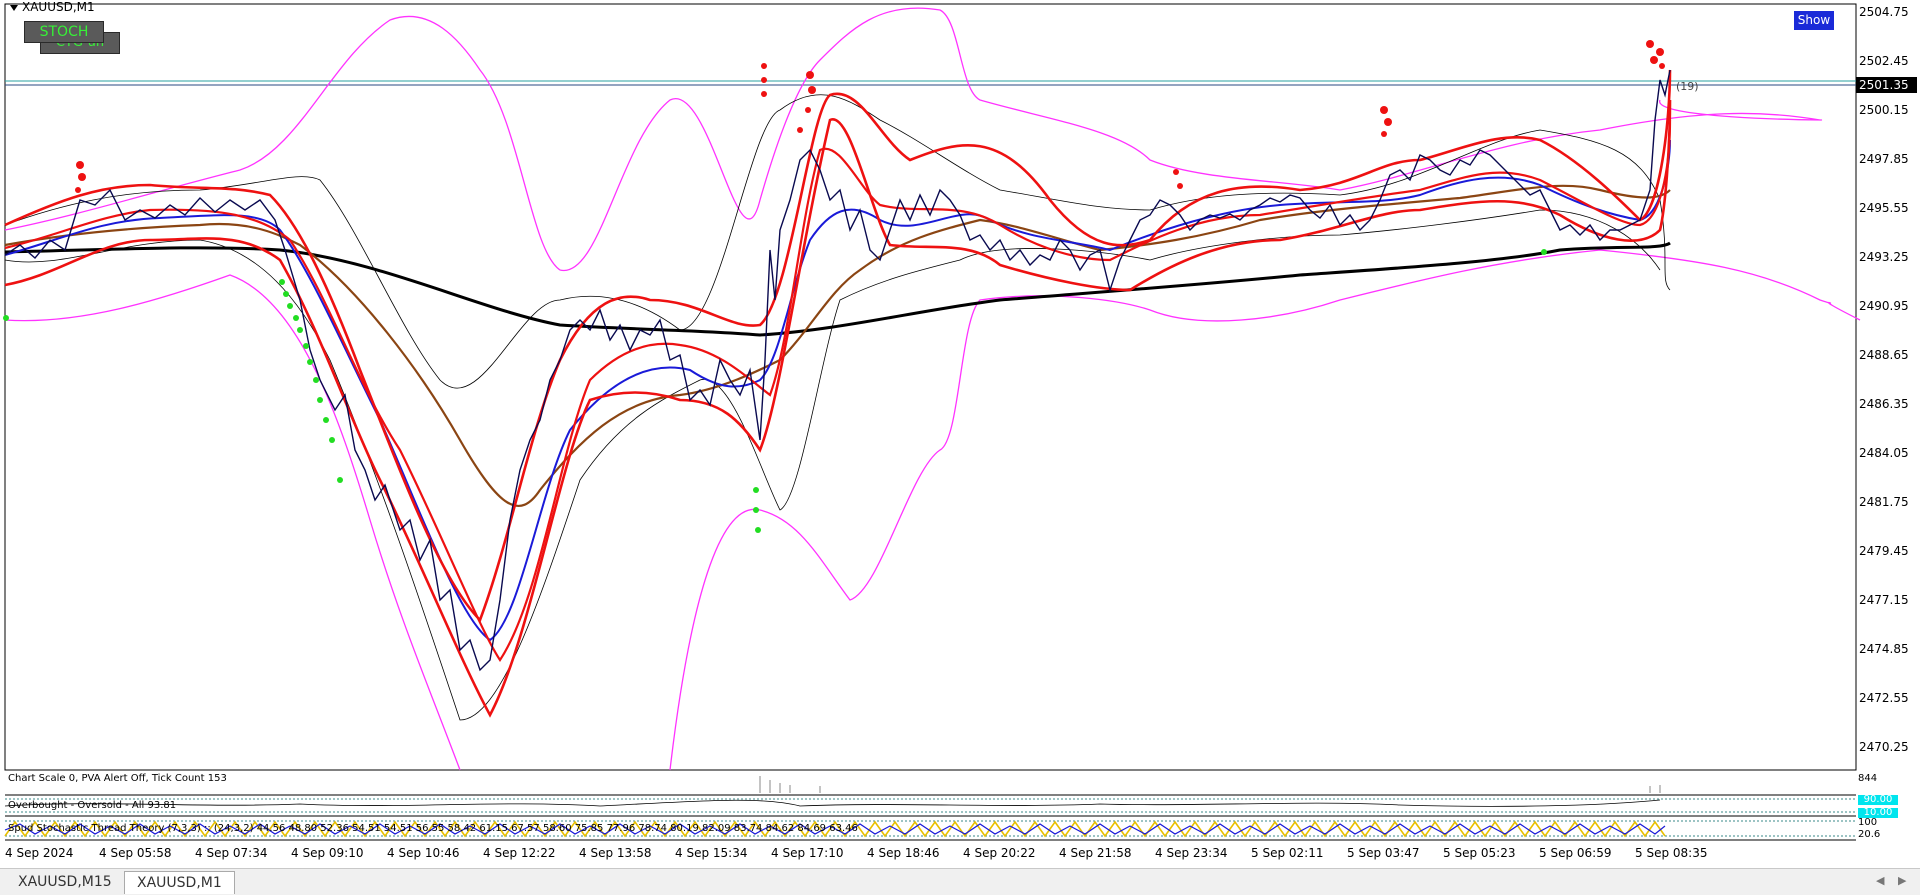 The width and height of the screenshot is (1920, 895). Describe the element at coordinates (1814, 20) in the screenshot. I see `show-button: Show` at that location.